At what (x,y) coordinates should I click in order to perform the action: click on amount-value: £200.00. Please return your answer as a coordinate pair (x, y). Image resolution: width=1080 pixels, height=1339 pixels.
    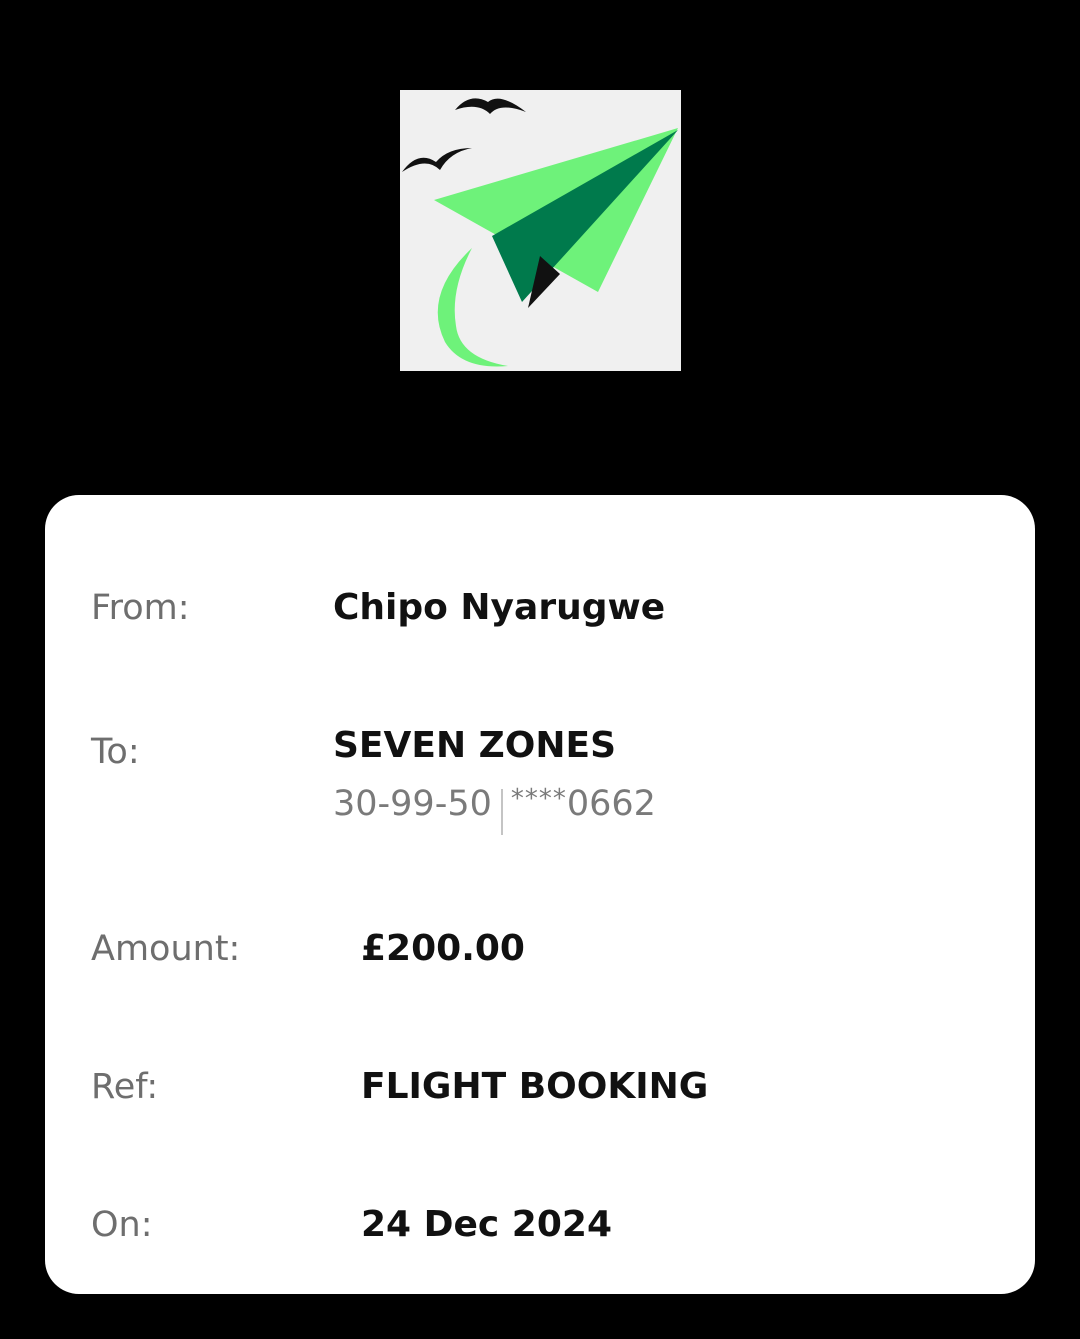
    Looking at the image, I should click on (443, 948).